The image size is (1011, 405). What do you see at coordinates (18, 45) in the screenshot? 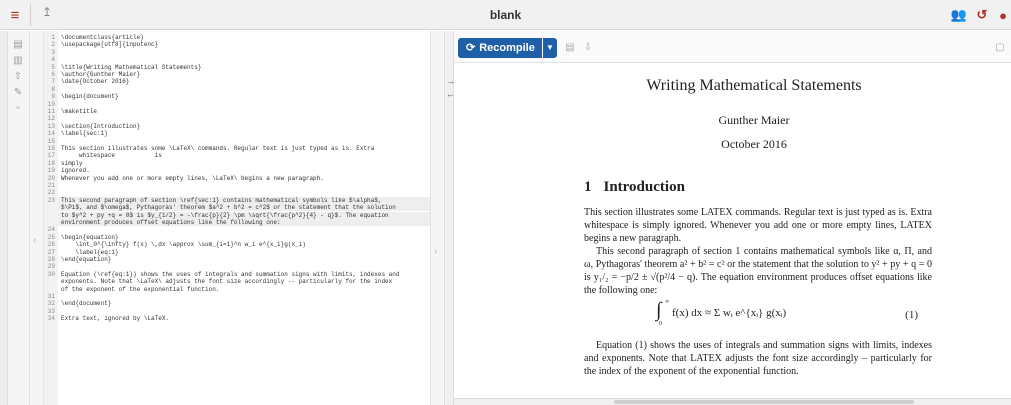
I see `new-file-icon: ▤` at bounding box center [18, 45].